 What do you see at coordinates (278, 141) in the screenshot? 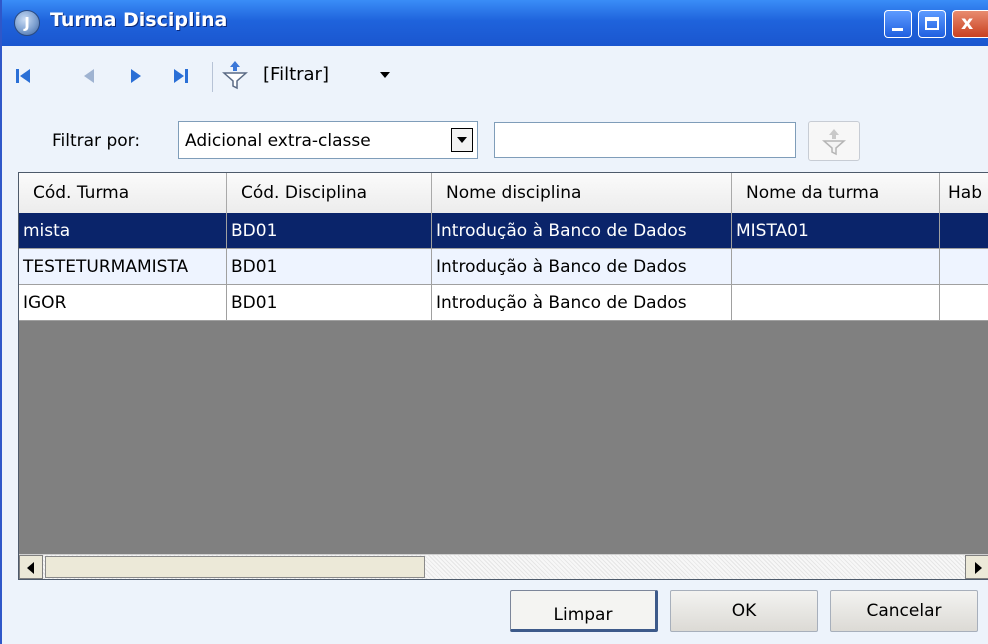
I see `filter-field-value: Adicional extra-classe` at bounding box center [278, 141].